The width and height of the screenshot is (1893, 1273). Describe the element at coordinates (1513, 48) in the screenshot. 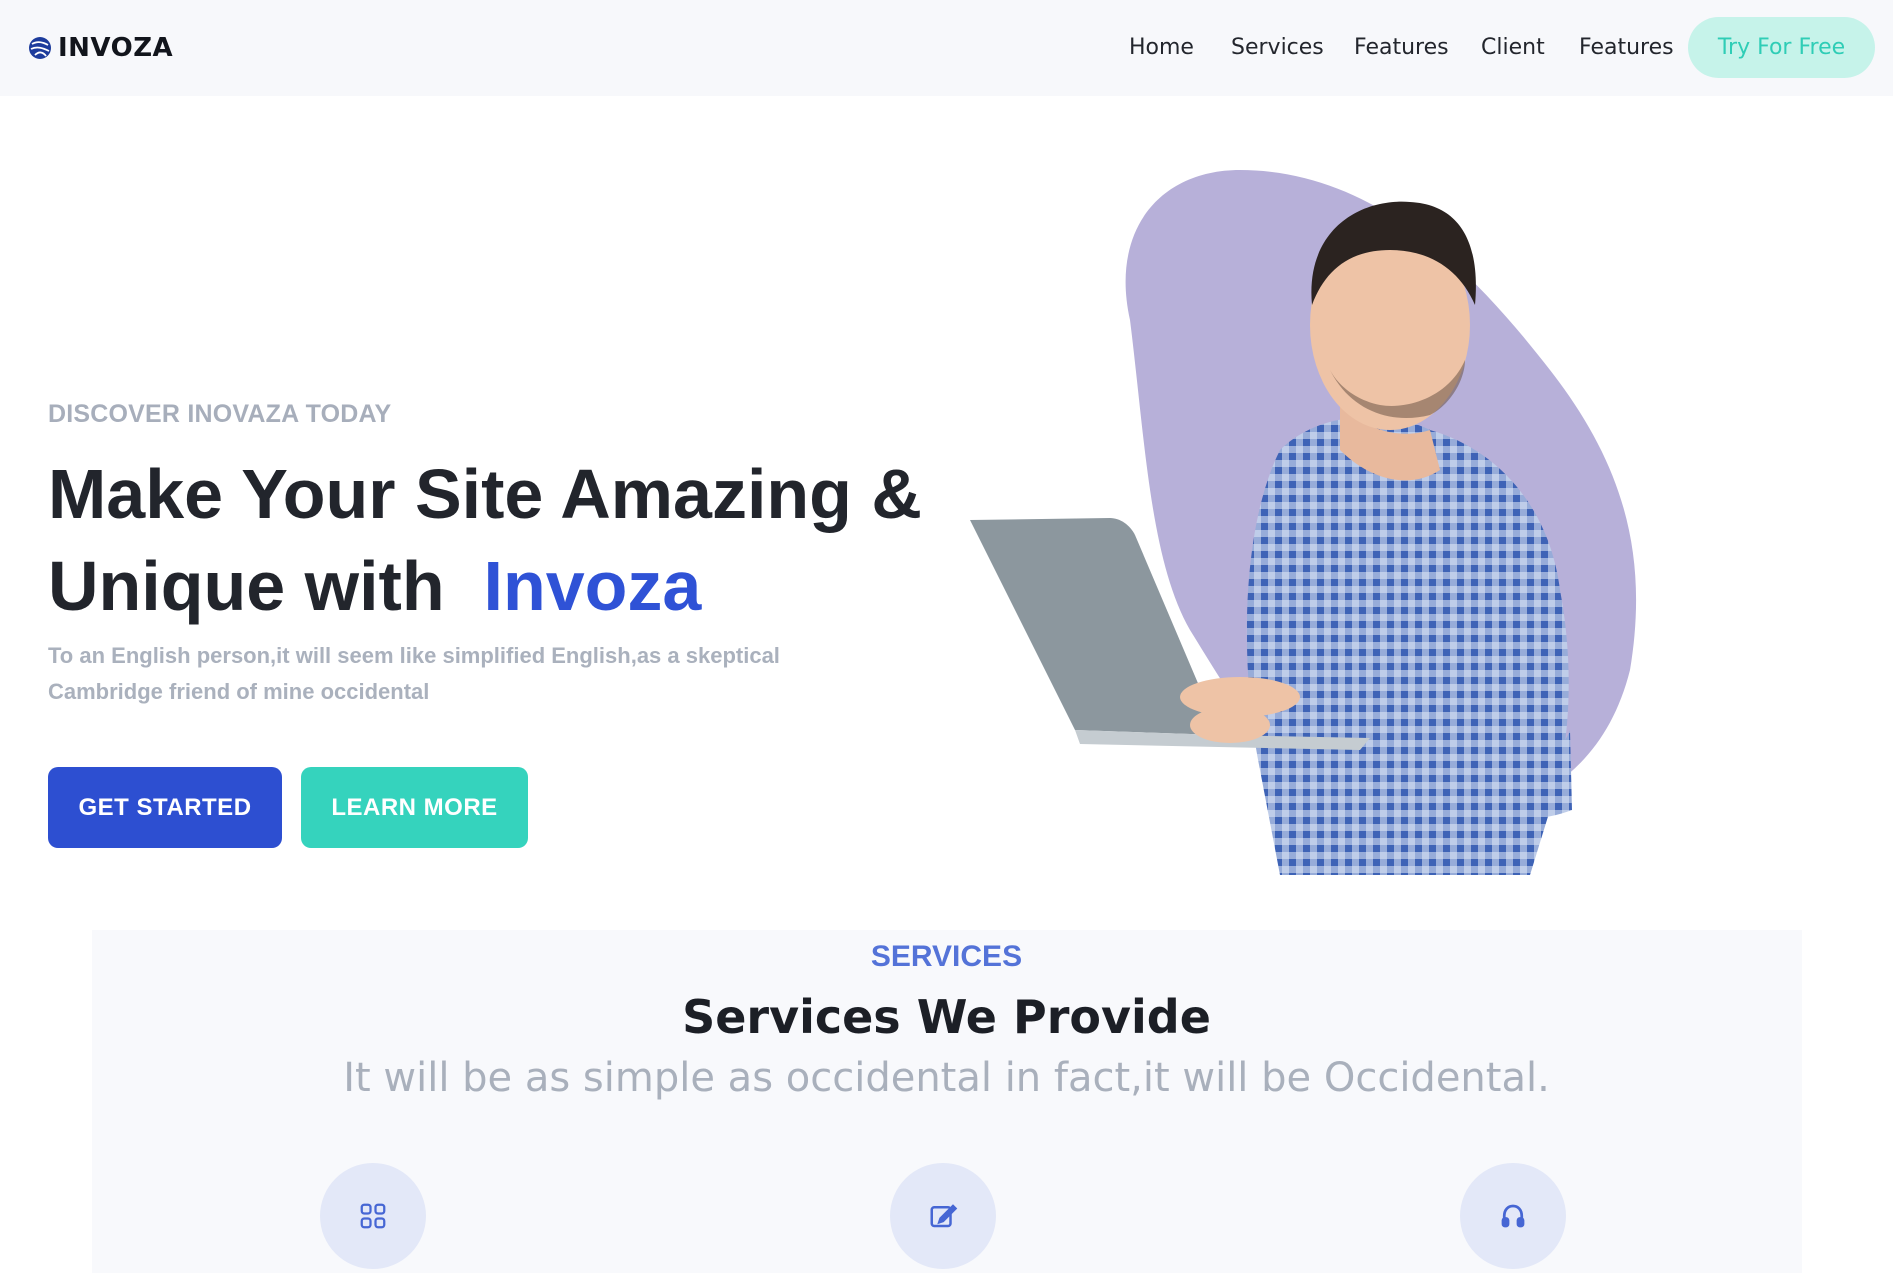

I see `nav-client: Client` at that location.